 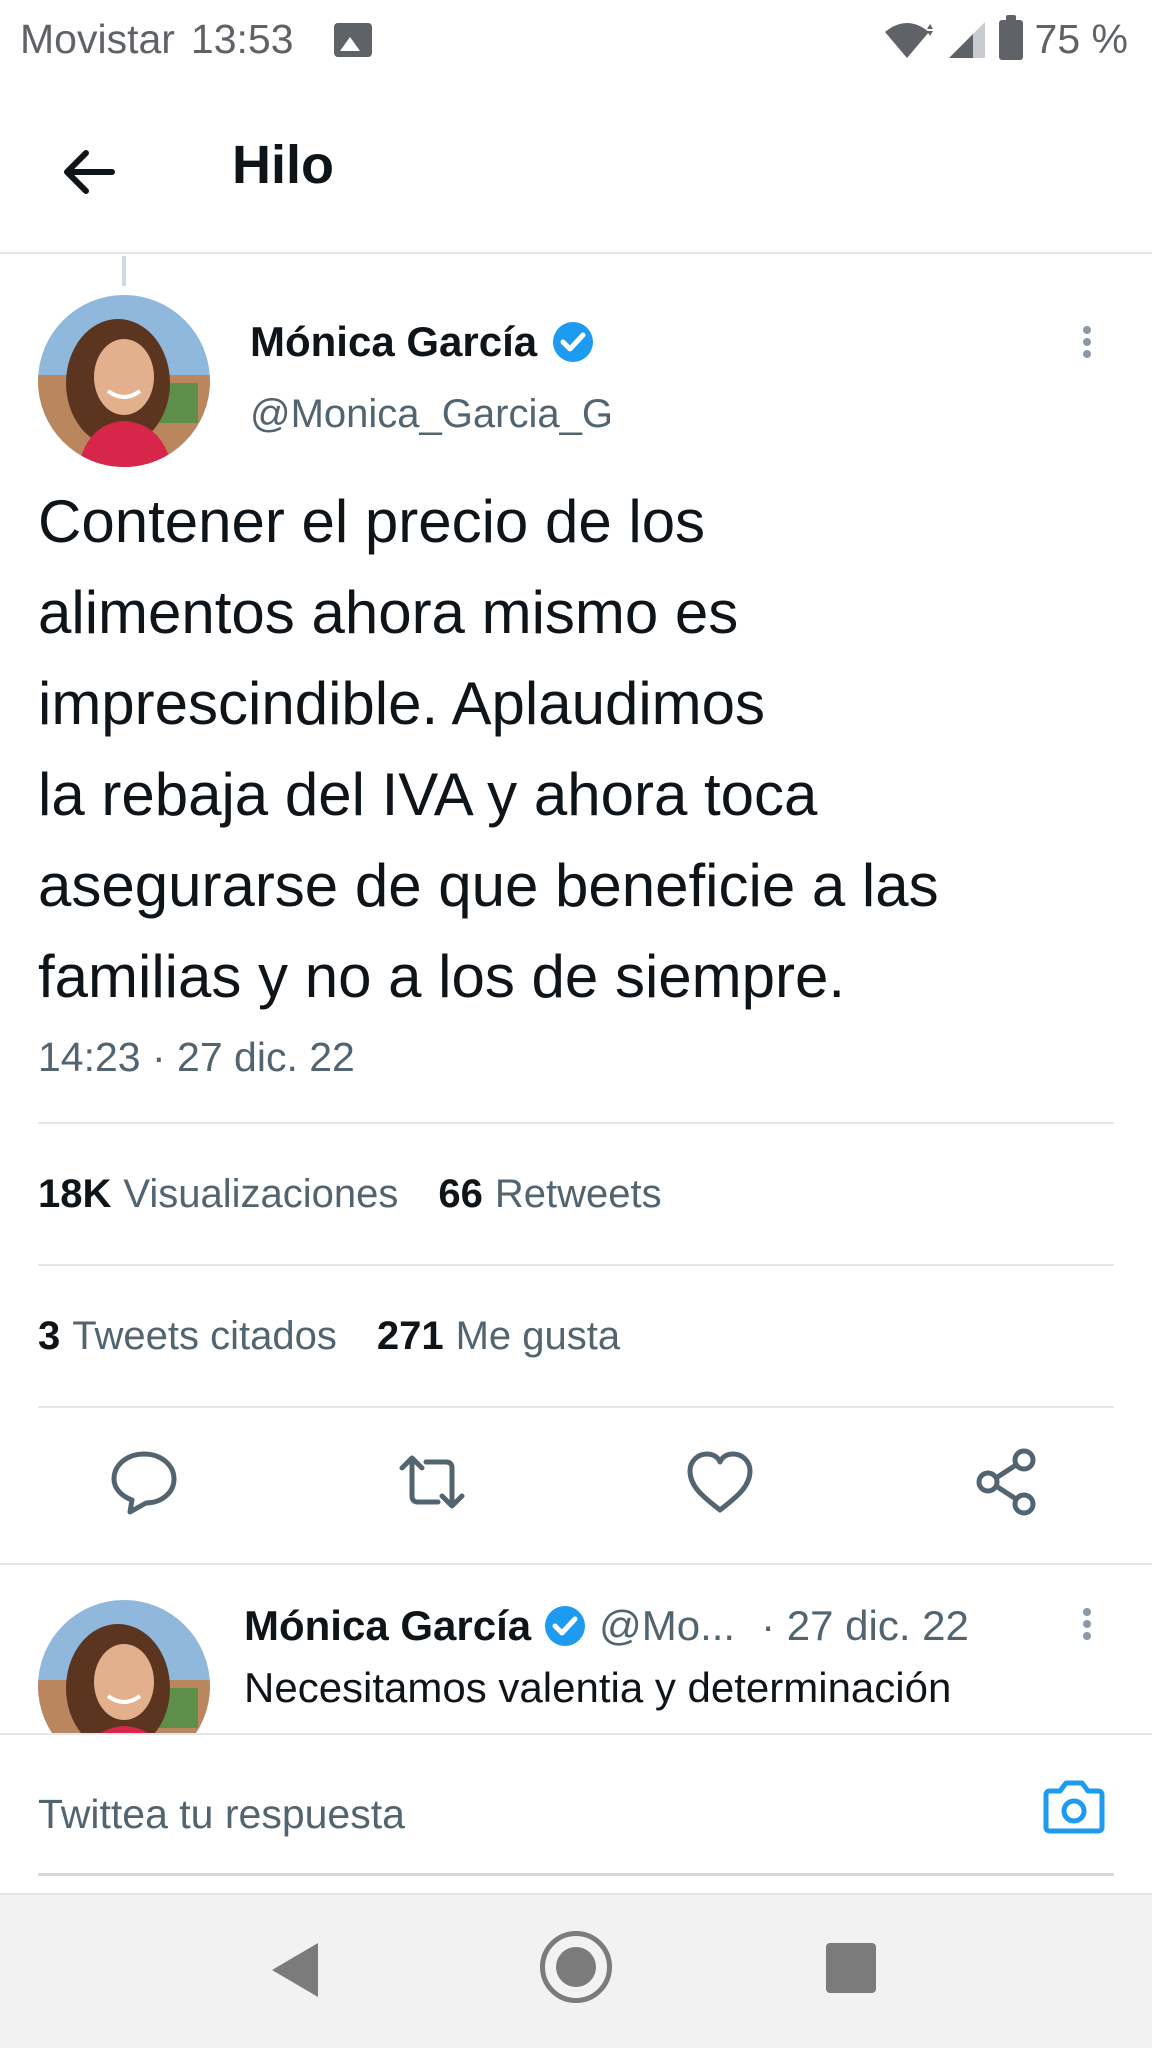 I want to click on avatar-photo, so click(x=124, y=381).